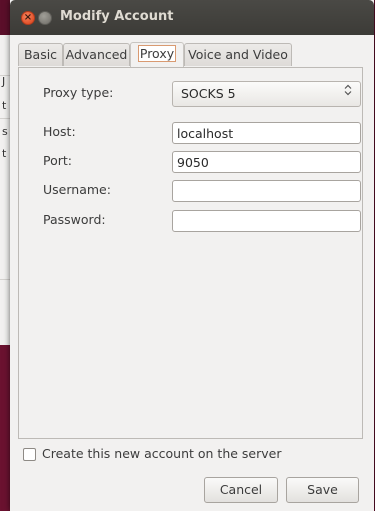  Describe the element at coordinates (77, 189) in the screenshot. I see `username-label: Username:` at that location.